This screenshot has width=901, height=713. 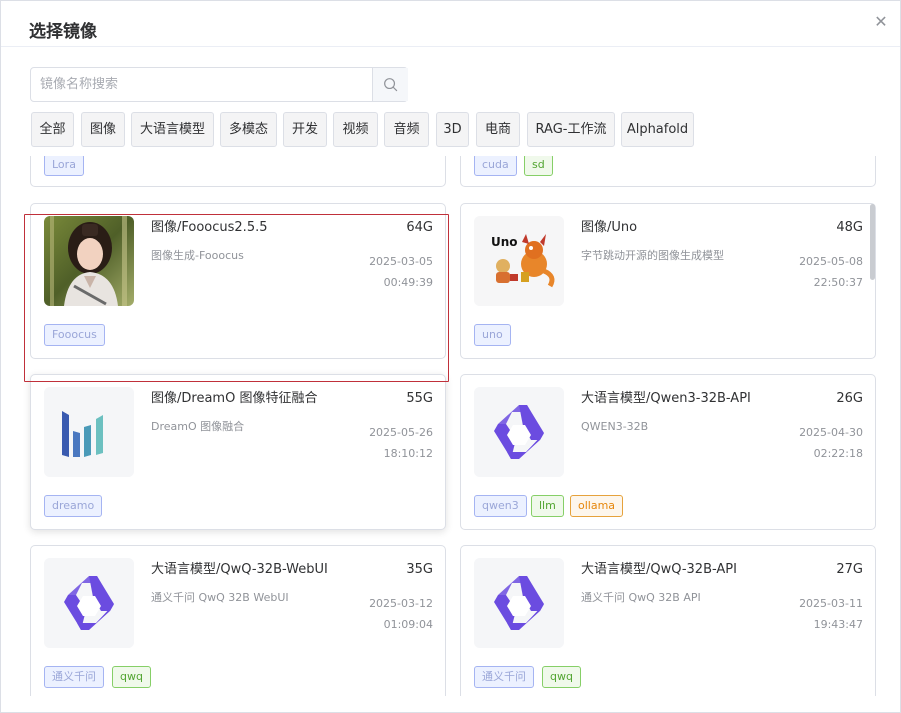 What do you see at coordinates (547, 506) in the screenshot?
I see `tag: llm` at bounding box center [547, 506].